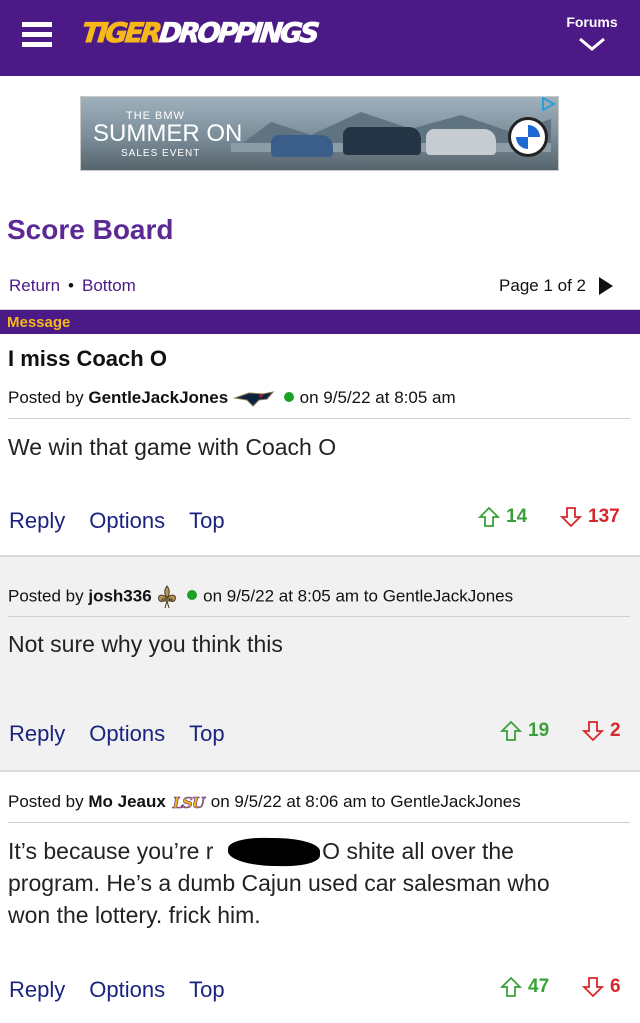 The height and width of the screenshot is (1023, 640). Describe the element at coordinates (111, 851) in the screenshot. I see `post-body-text: It’s because you’re r` at that location.